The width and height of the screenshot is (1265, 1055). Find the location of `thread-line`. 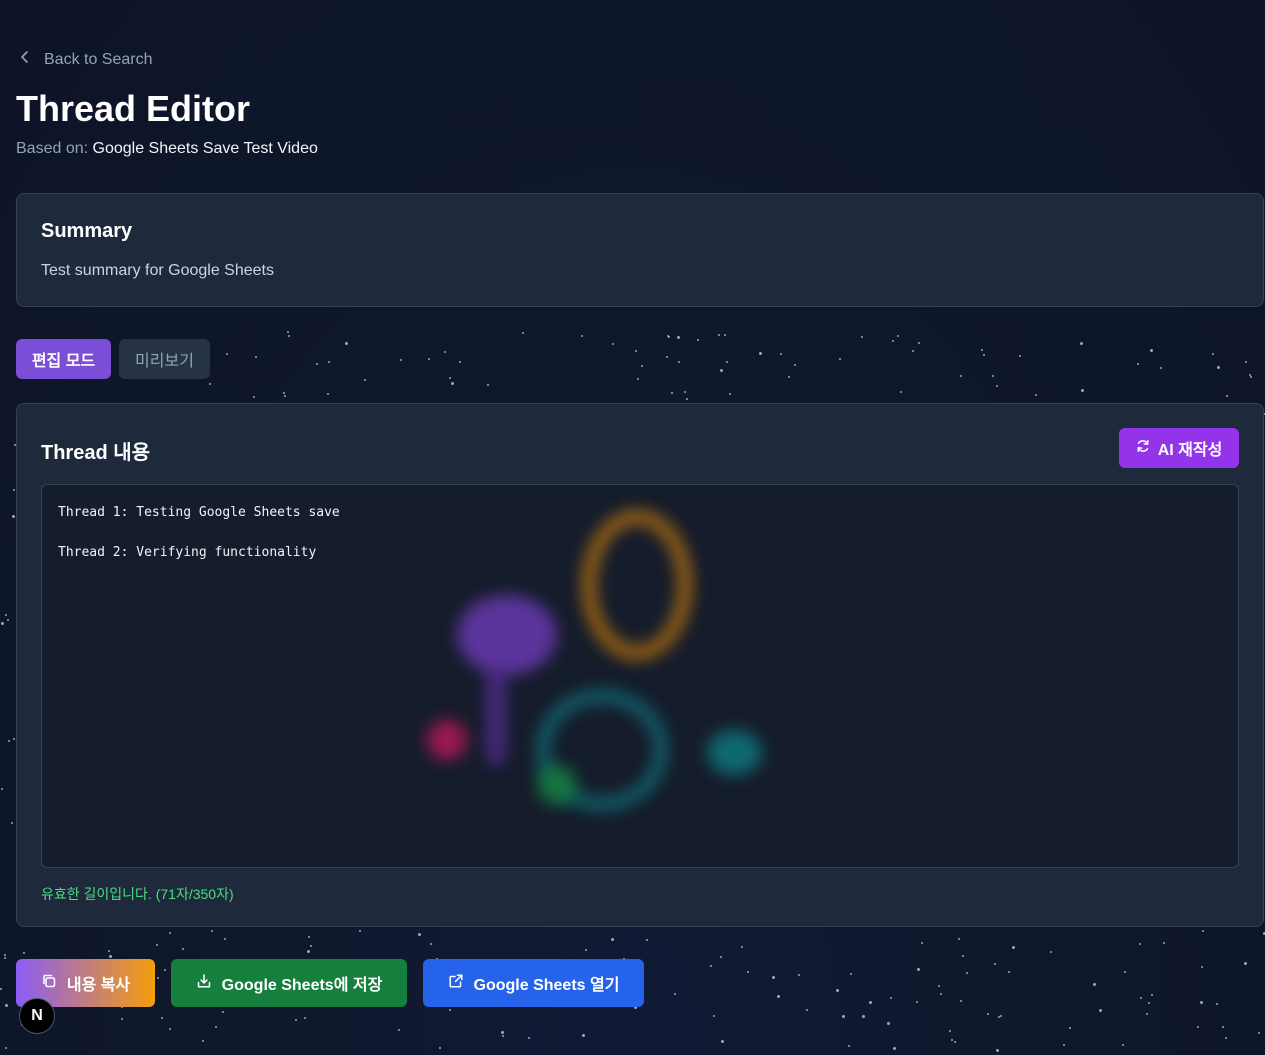

thread-line is located at coordinates (199, 533).